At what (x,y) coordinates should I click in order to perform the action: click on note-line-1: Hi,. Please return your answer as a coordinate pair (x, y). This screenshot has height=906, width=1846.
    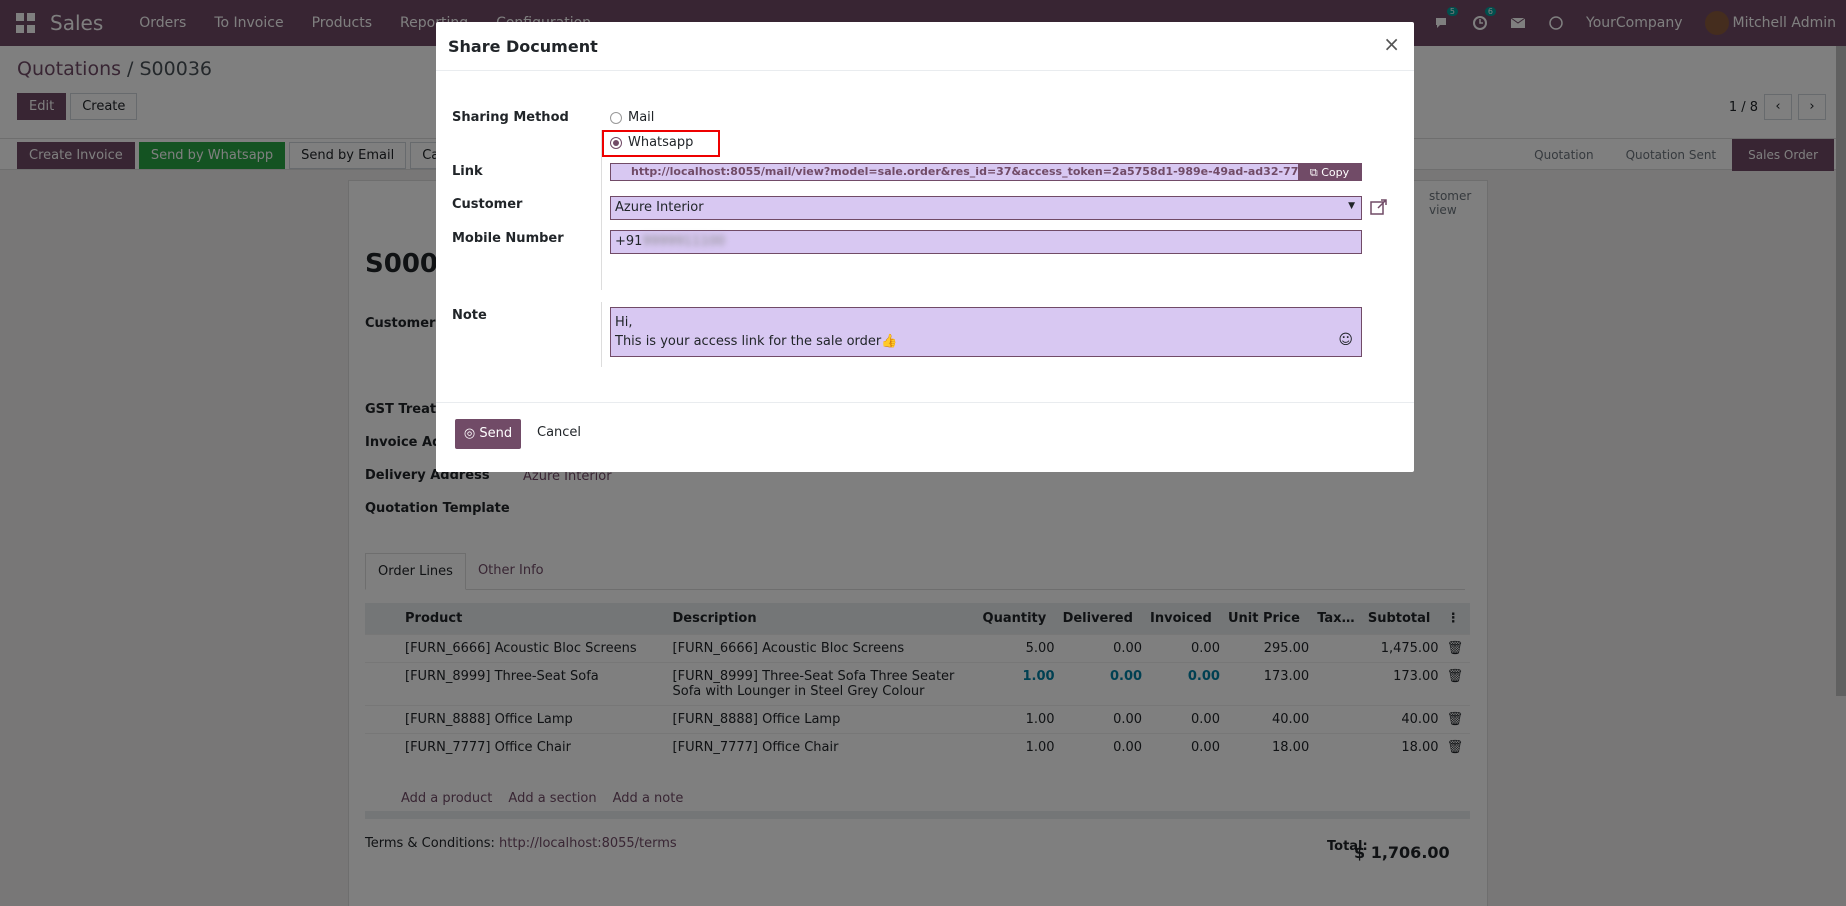
    Looking at the image, I should click on (624, 322).